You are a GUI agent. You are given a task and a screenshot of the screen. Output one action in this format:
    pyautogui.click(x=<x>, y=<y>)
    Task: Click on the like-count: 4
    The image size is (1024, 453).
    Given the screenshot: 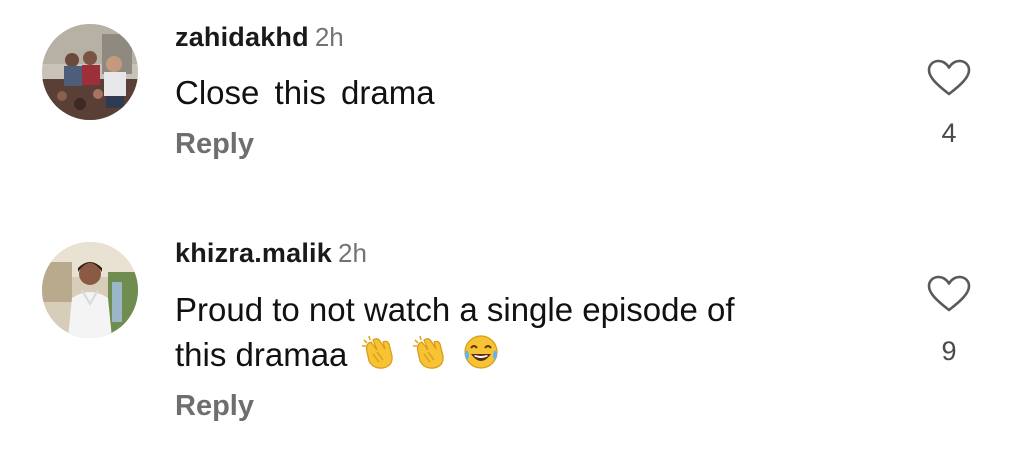 What is the action you would take?
    pyautogui.click(x=949, y=133)
    